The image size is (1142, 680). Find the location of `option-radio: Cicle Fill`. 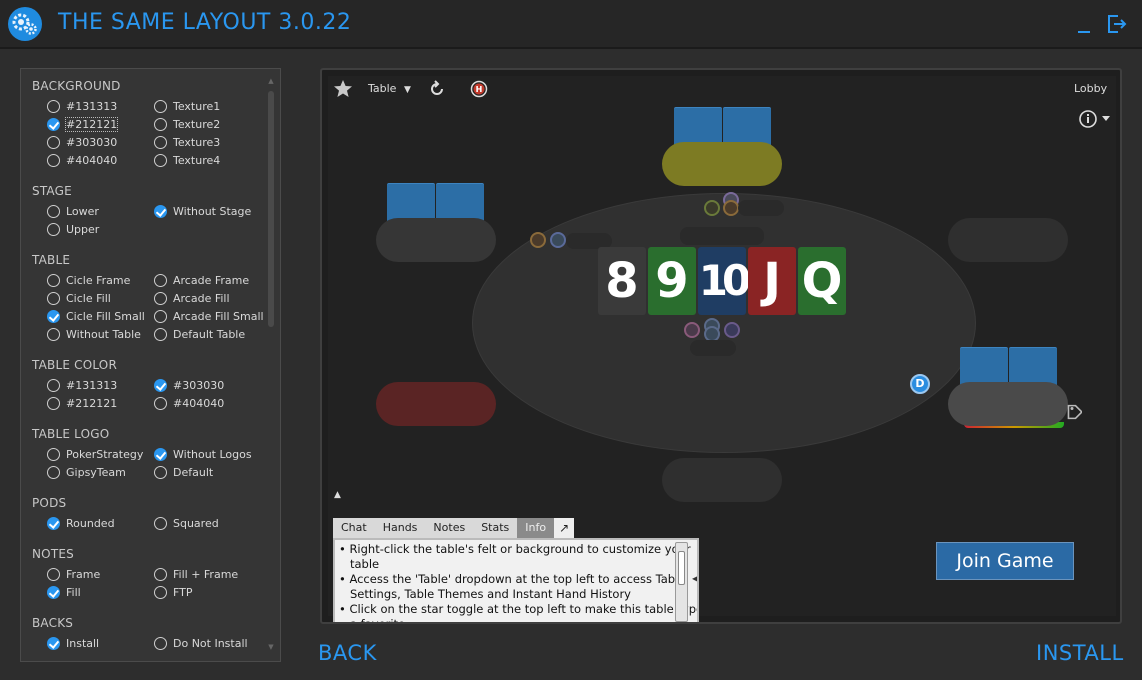

option-radio: Cicle Fill is located at coordinates (79, 298).